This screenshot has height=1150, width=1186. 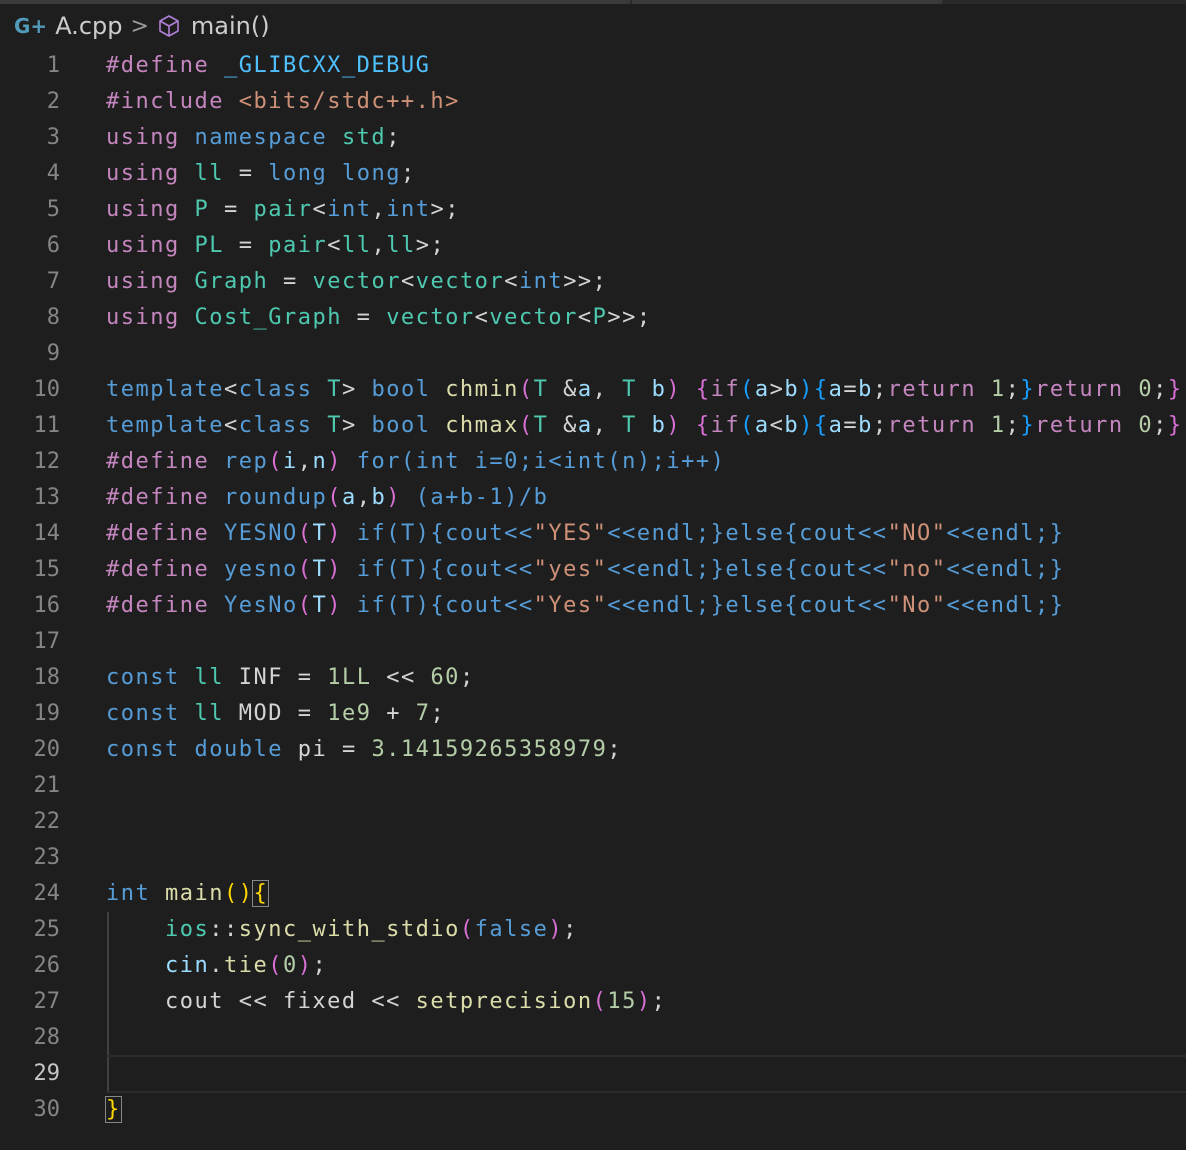 I want to click on code-token: &, so click(x=570, y=389).